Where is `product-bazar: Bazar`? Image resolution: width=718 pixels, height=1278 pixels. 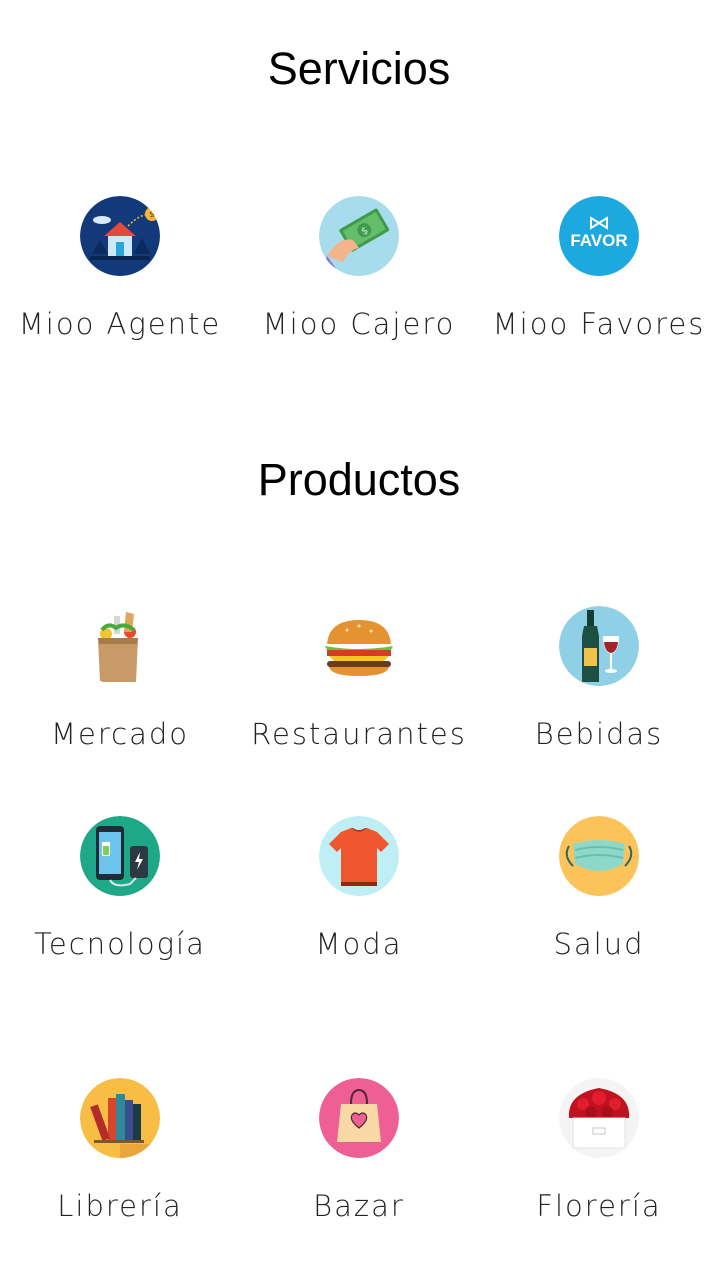
product-bazar: Bazar is located at coordinates (359, 1149).